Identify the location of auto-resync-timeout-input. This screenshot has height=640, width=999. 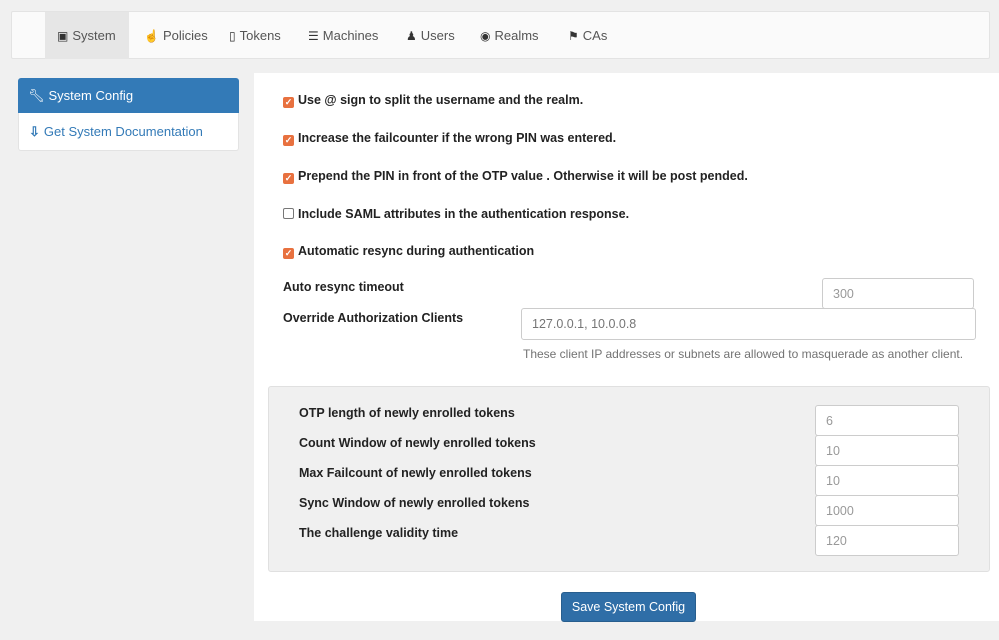
(898, 293).